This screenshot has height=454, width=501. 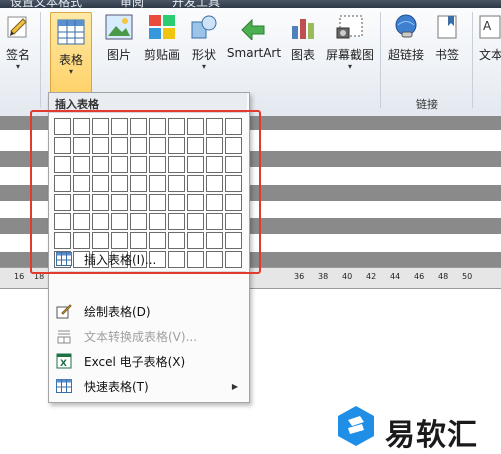 What do you see at coordinates (64, 311) in the screenshot?
I see `draw-table-icon` at bounding box center [64, 311].